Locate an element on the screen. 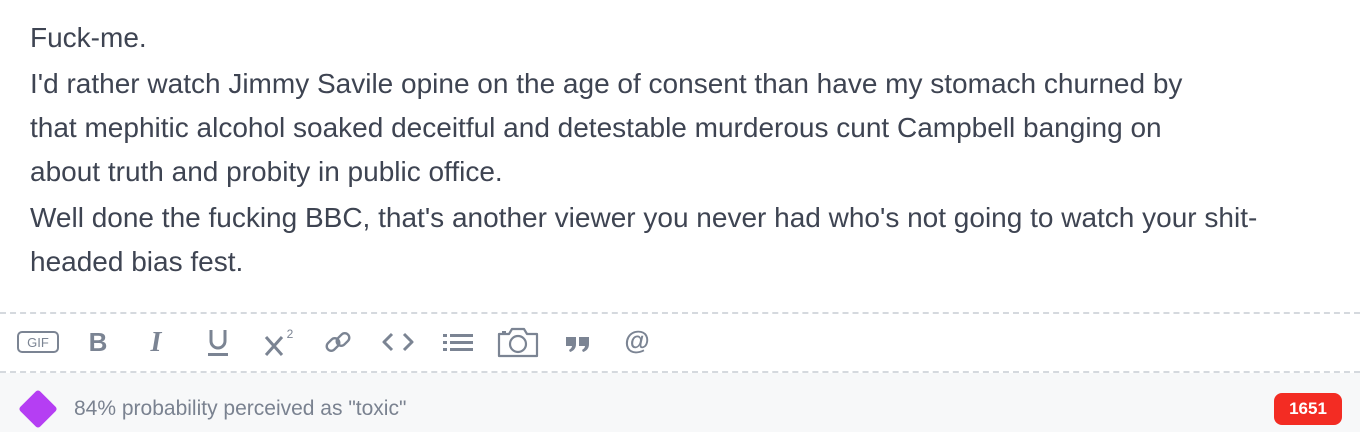  character-count-badge: 1651 is located at coordinates (1308, 409).